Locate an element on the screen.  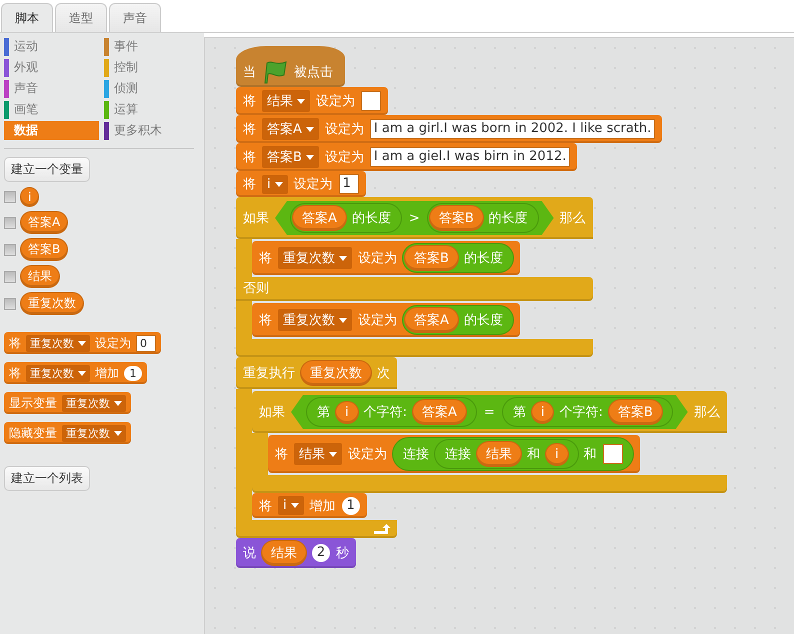
reporter-block: 连接 结果 和 i is located at coordinates (506, 454).